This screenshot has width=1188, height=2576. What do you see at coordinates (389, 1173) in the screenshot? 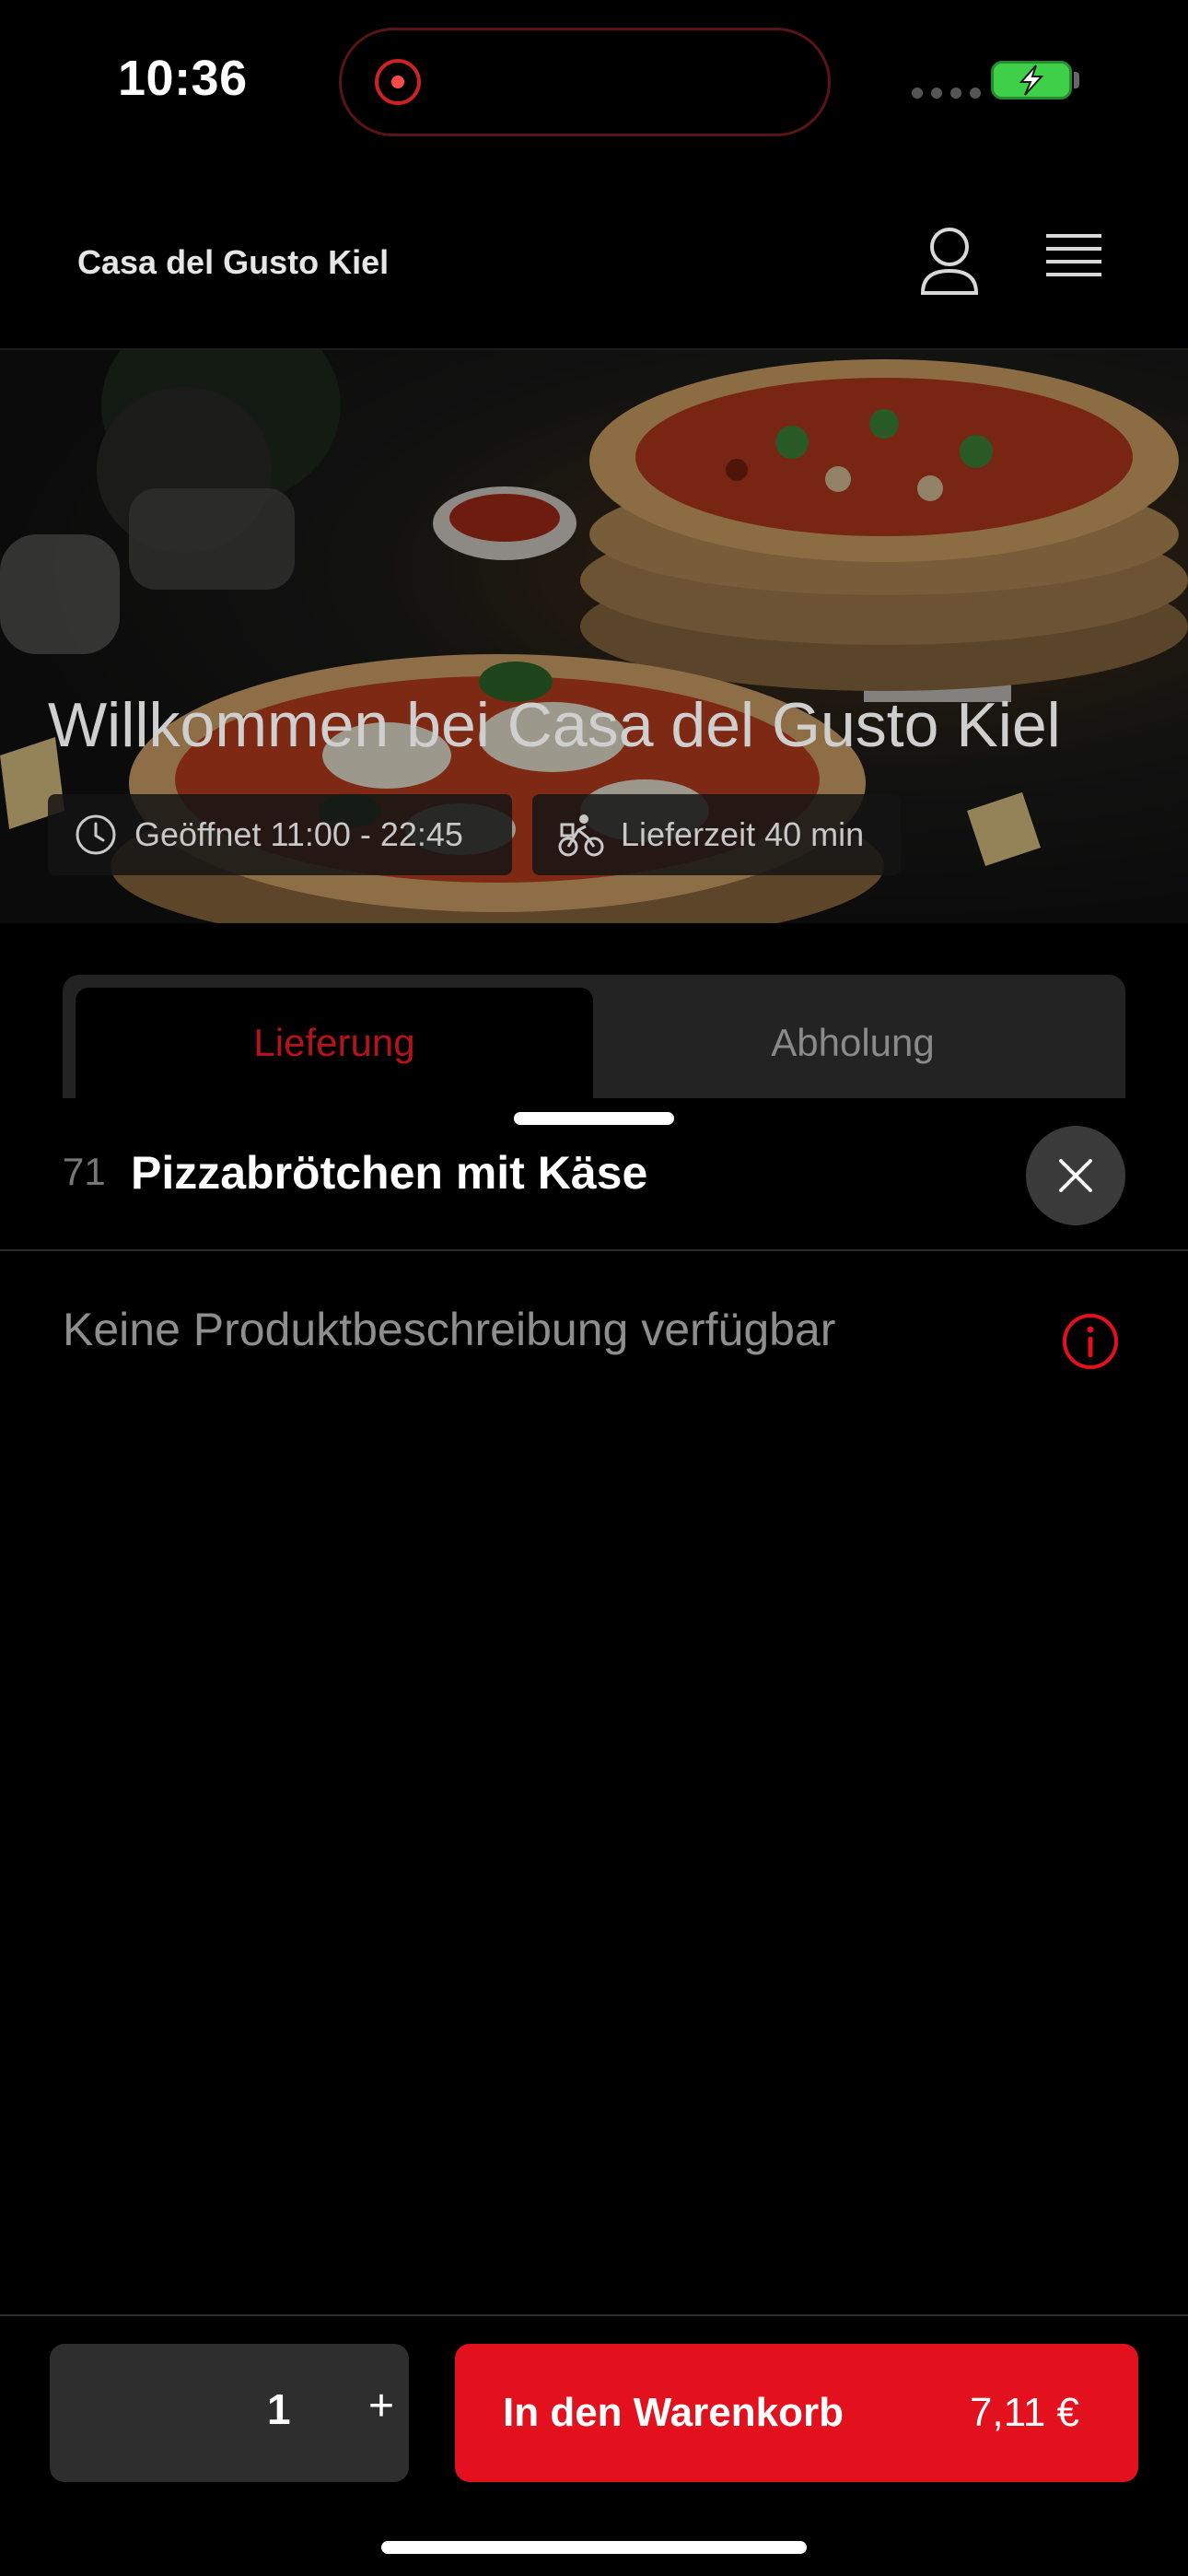
I see `product-name: Pizzabrötchen mit Käse` at bounding box center [389, 1173].